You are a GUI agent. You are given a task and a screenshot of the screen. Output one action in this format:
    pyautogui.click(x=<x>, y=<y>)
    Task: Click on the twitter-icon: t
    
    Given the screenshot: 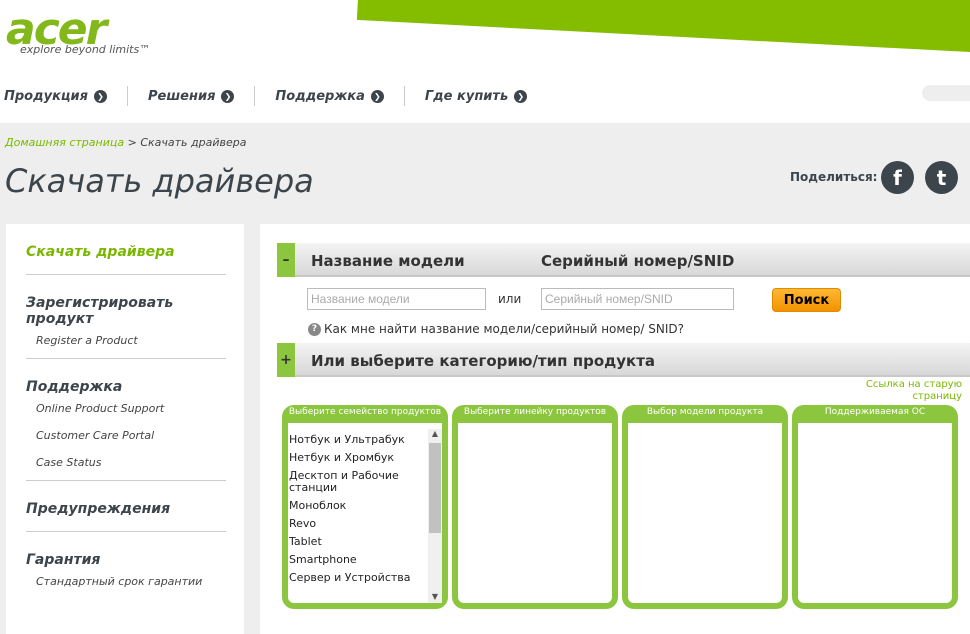 What is the action you would take?
    pyautogui.click(x=941, y=177)
    